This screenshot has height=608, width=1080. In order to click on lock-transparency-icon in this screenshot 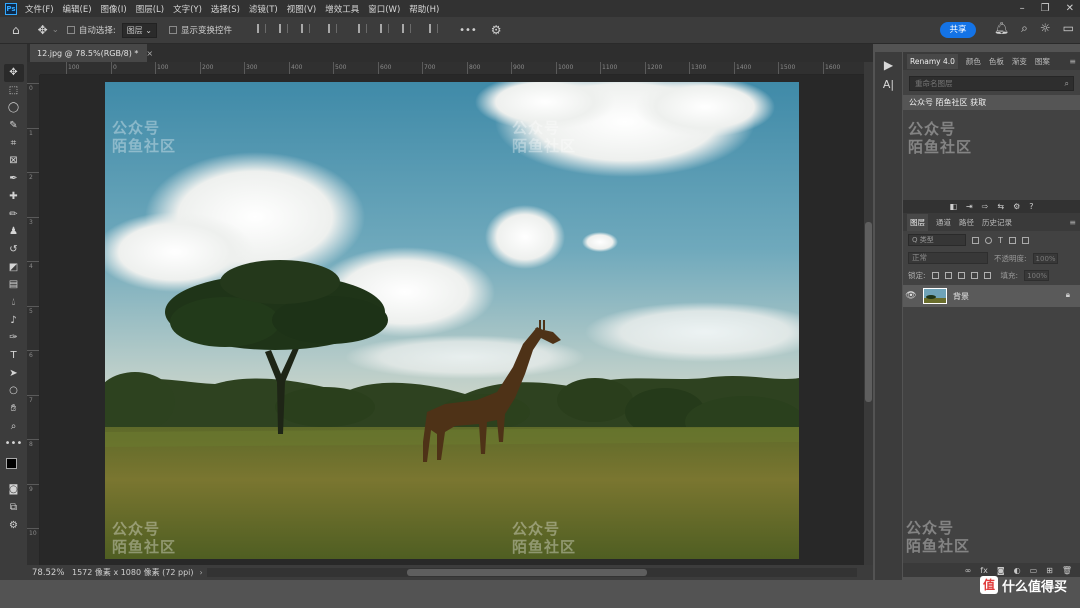, I will do `click(935, 275)`.